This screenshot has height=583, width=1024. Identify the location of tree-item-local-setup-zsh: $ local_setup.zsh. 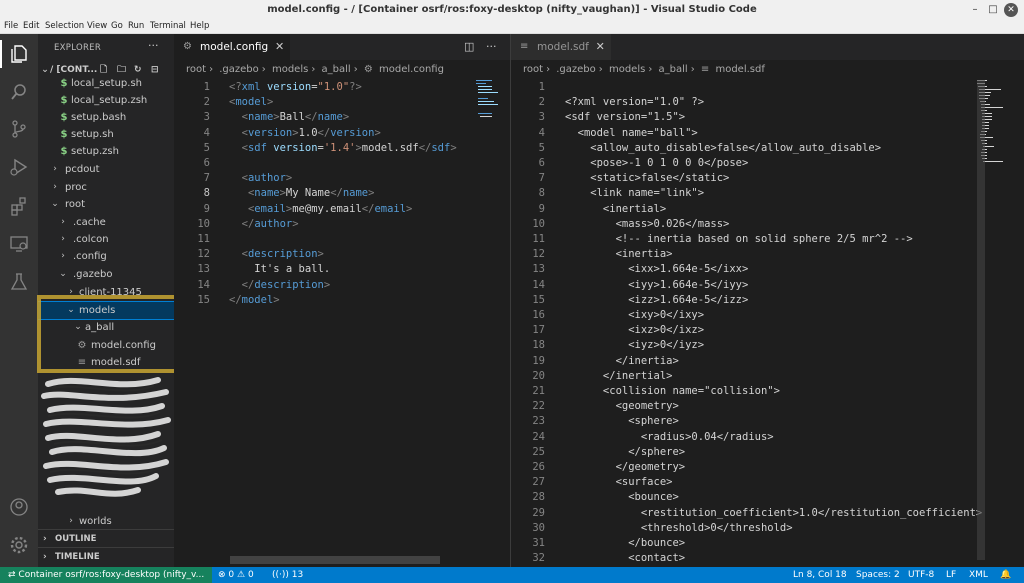
(106, 100).